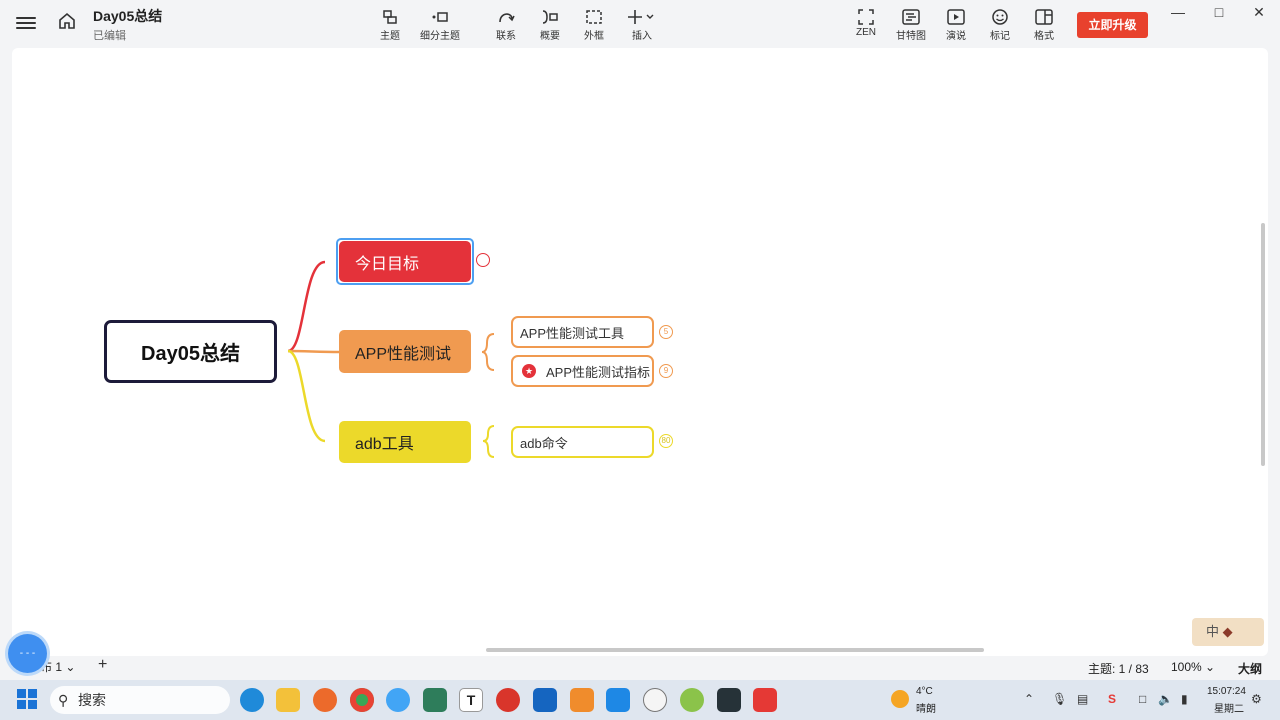 The image size is (1280, 720). What do you see at coordinates (1044, 17) in the screenshot?
I see `panel-icon` at bounding box center [1044, 17].